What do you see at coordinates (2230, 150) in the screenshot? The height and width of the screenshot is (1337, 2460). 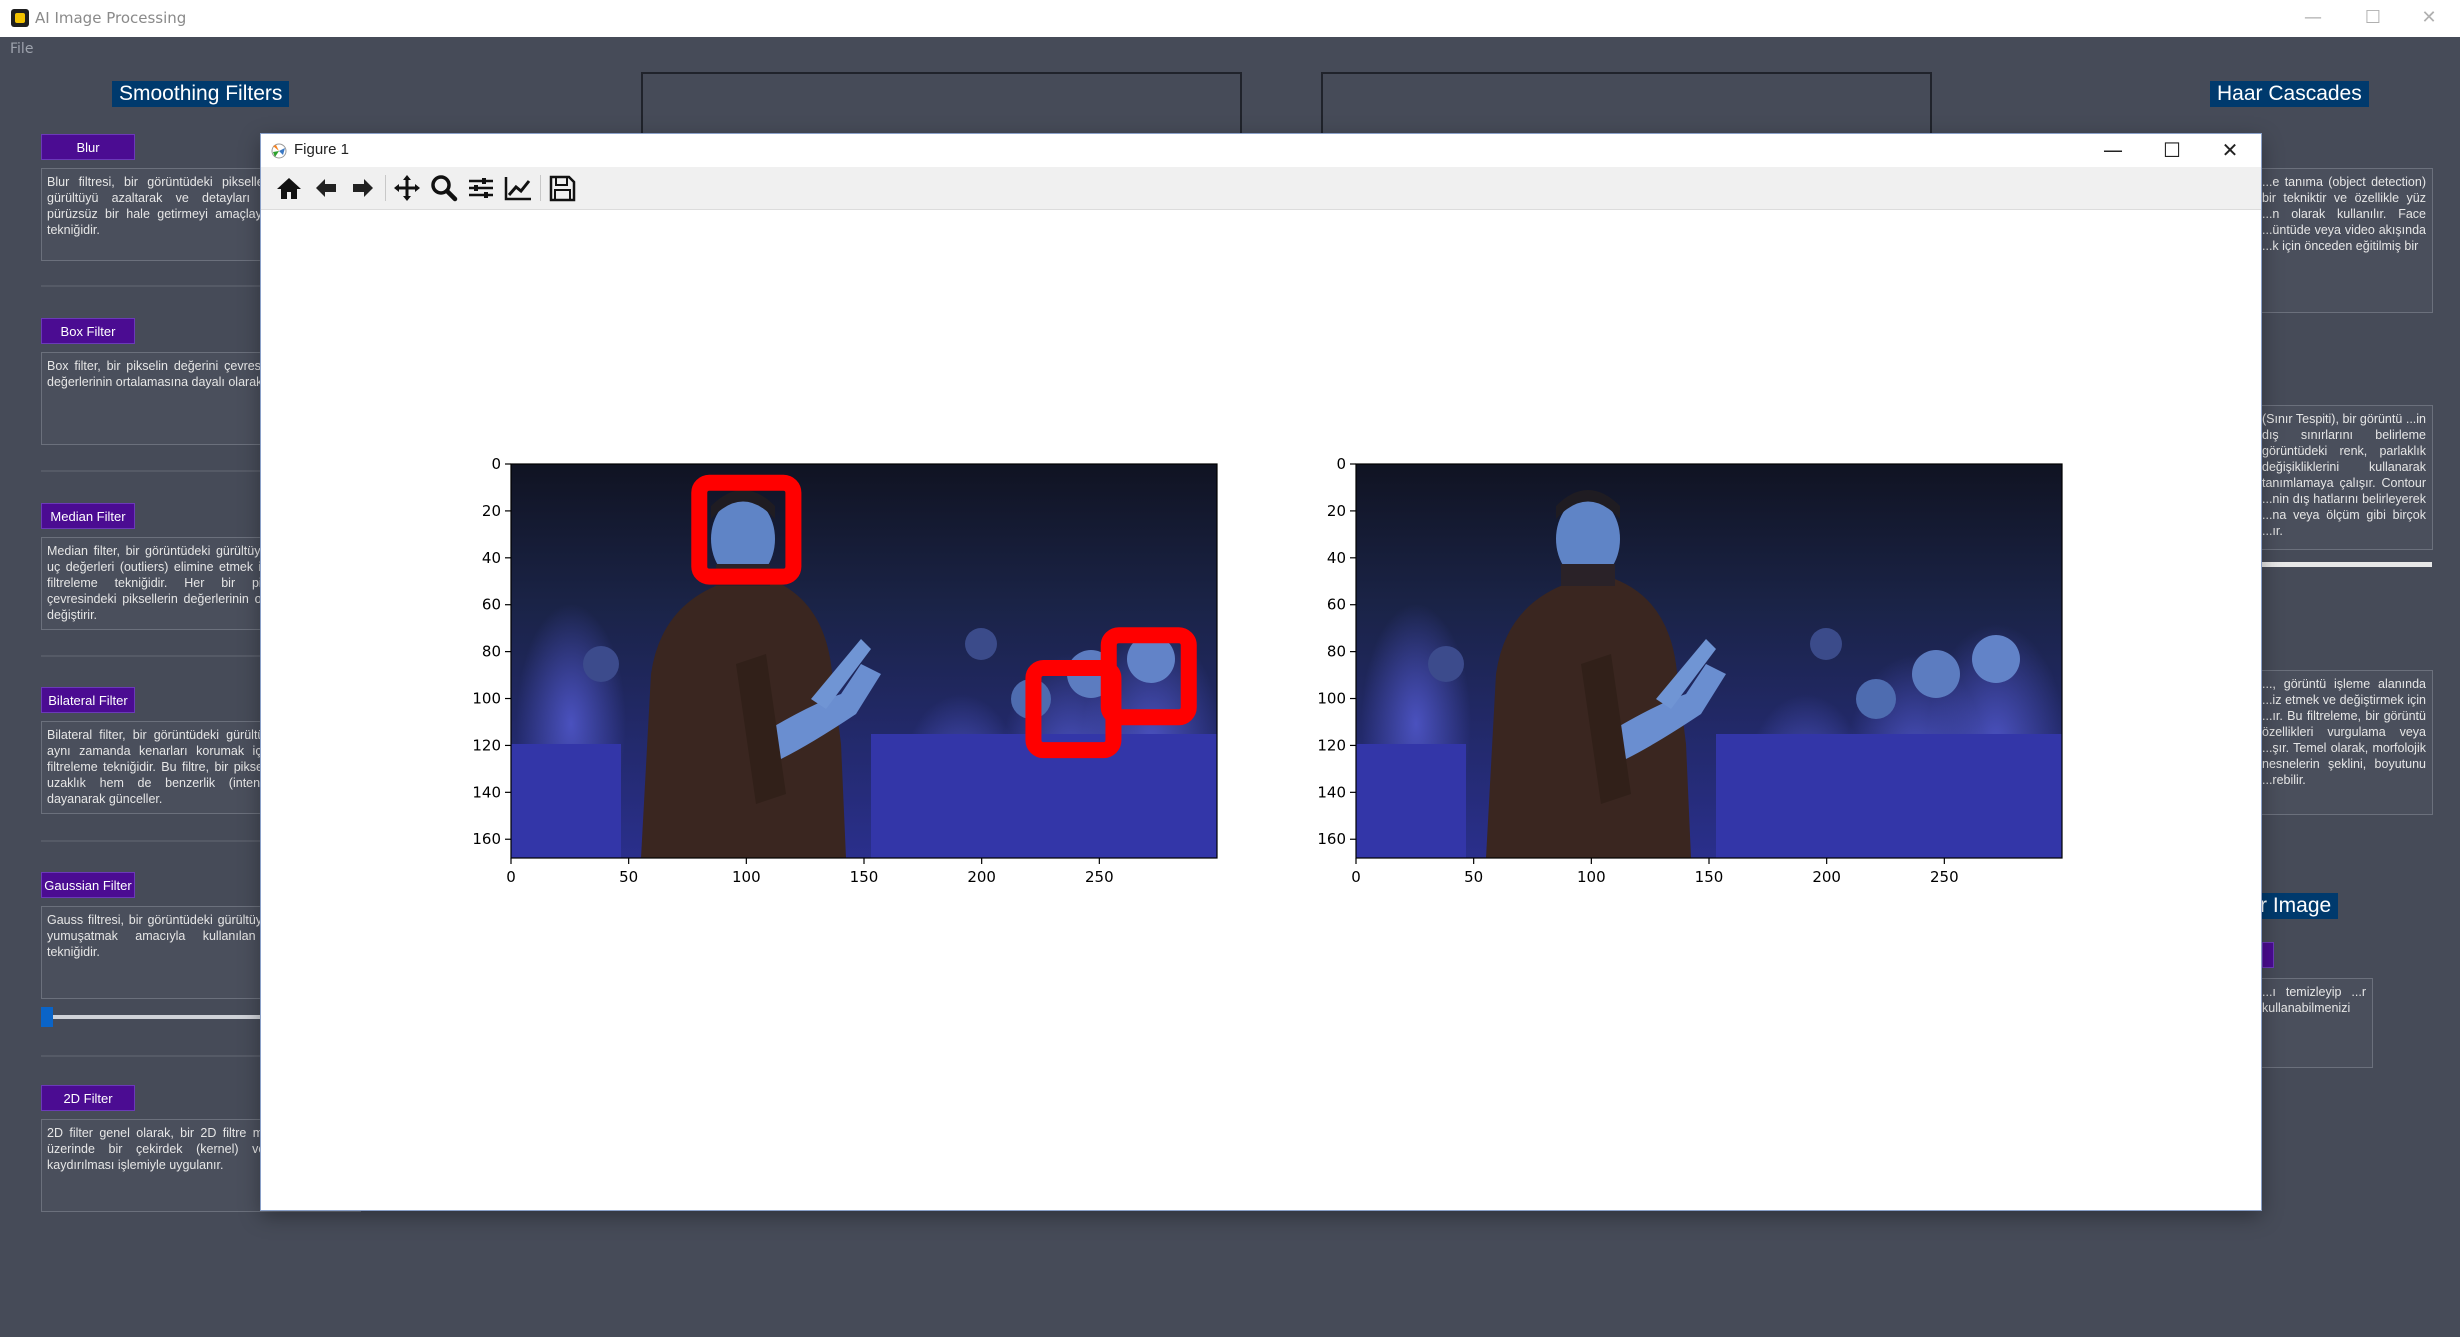 I see `figure-close-button: ✕` at bounding box center [2230, 150].